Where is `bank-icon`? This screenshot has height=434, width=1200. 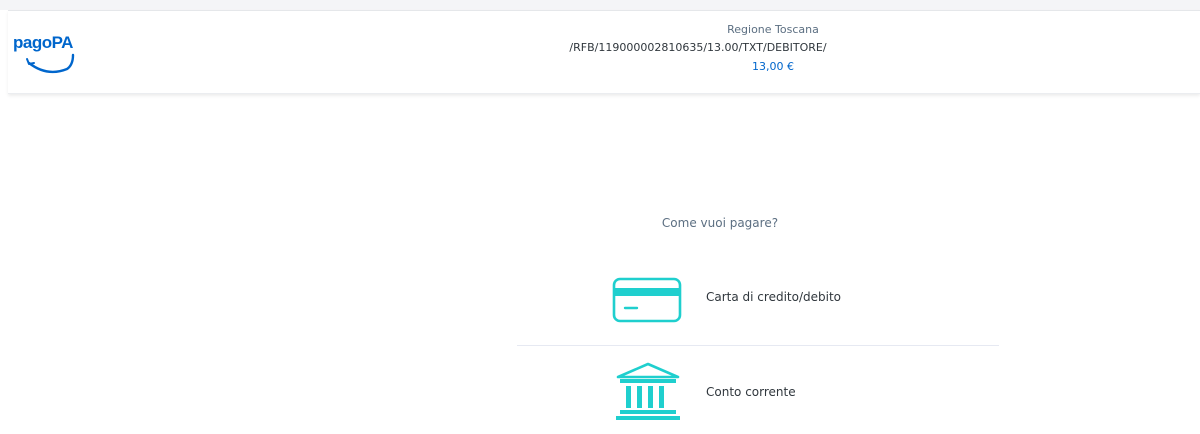 bank-icon is located at coordinates (648, 394).